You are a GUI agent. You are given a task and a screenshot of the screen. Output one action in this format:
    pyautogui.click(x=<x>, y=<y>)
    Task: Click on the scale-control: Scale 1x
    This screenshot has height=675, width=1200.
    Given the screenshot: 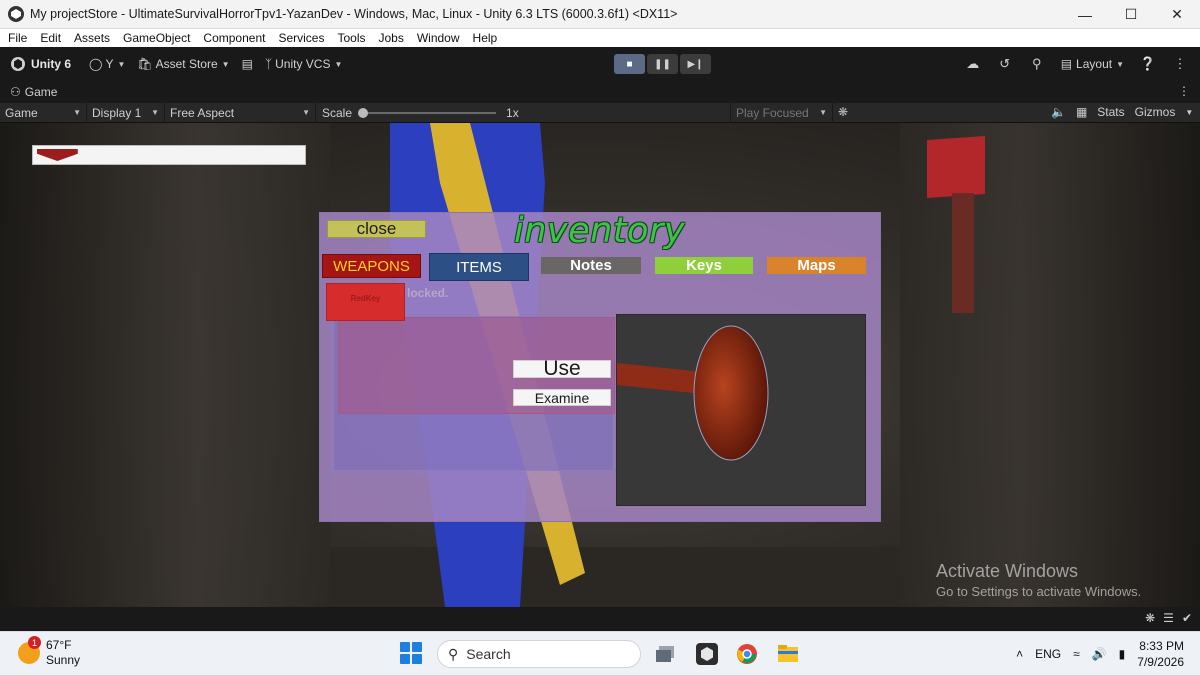 What is the action you would take?
    pyautogui.click(x=417, y=113)
    